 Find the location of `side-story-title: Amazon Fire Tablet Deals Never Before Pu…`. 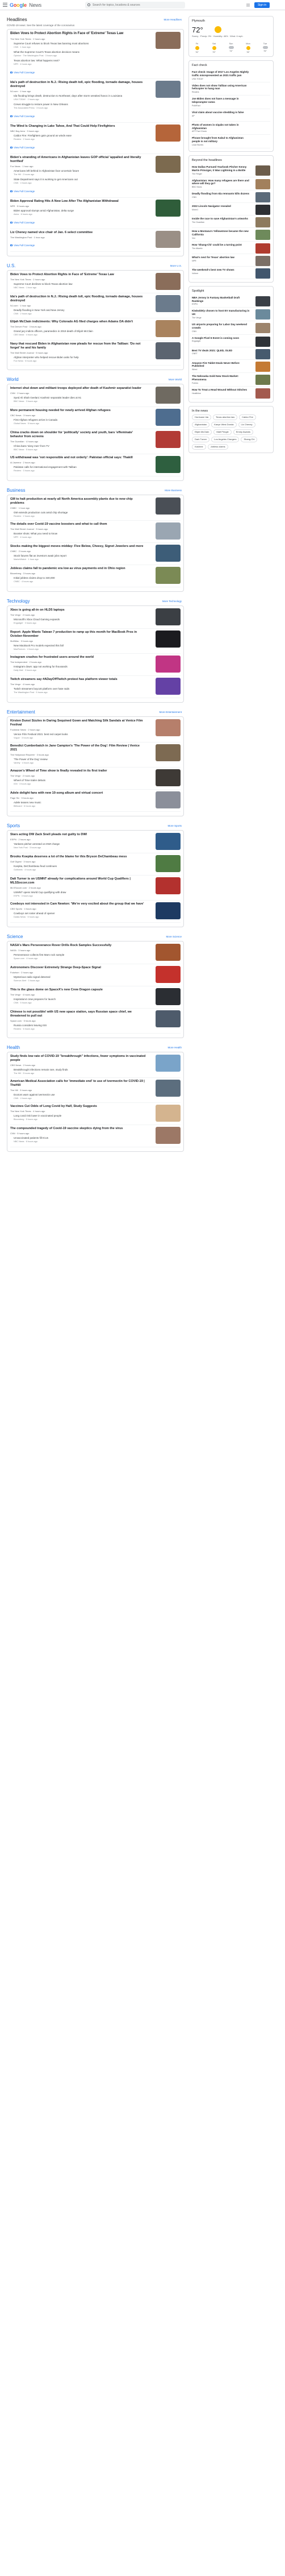

side-story-title: Amazon Fire Tablet Deals Never Before Pu… is located at coordinates (222, 365).